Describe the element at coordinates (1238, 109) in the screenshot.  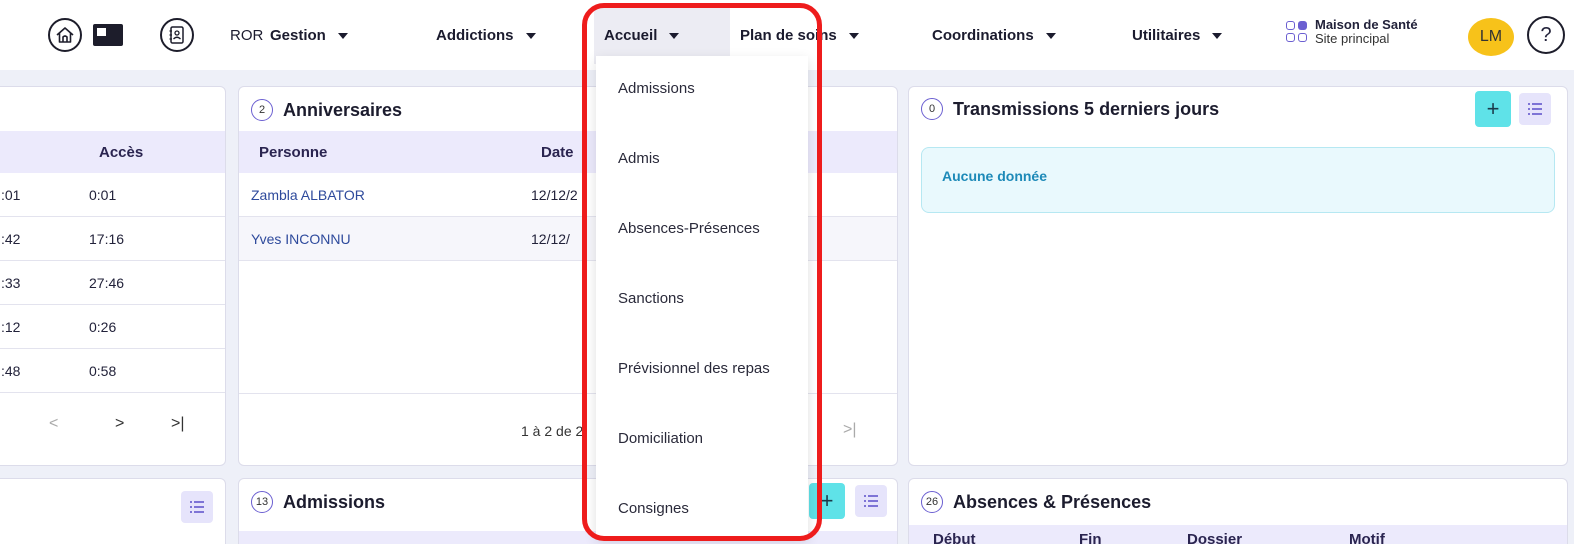
I see `card-header: 0 Transmissions 5 derniers jours` at that location.